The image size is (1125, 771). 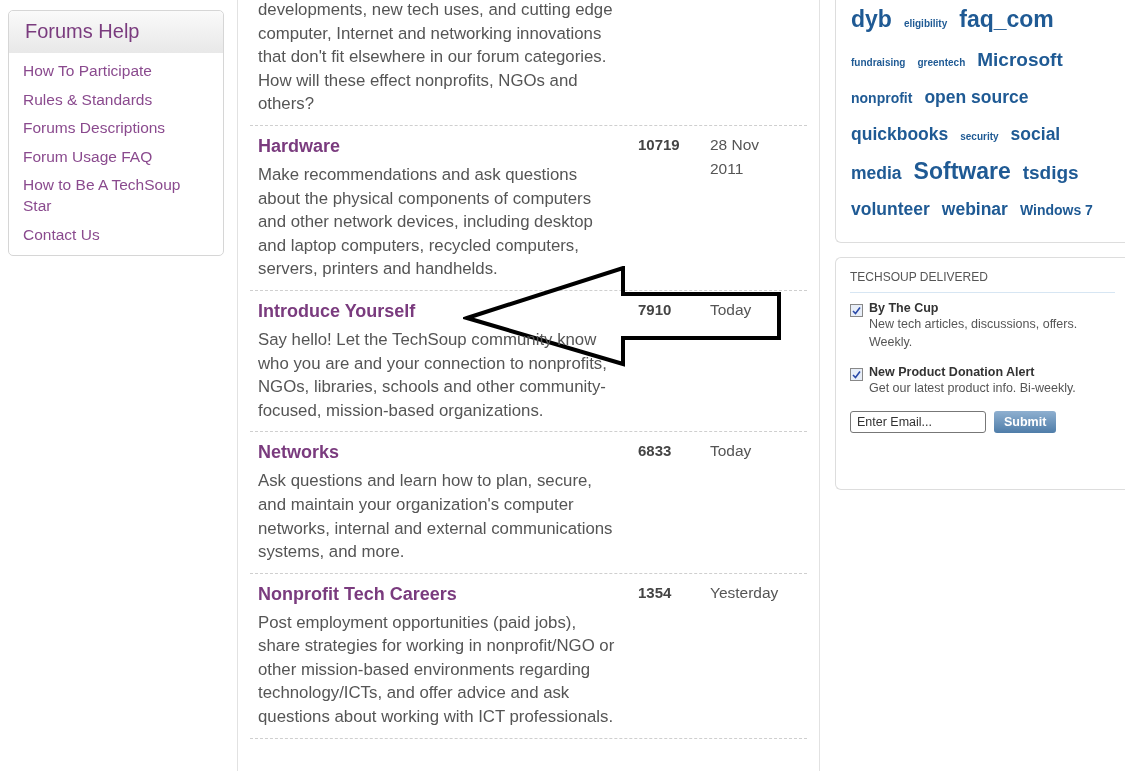 I want to click on help-link: Forums Descriptions, so click(x=116, y=128).